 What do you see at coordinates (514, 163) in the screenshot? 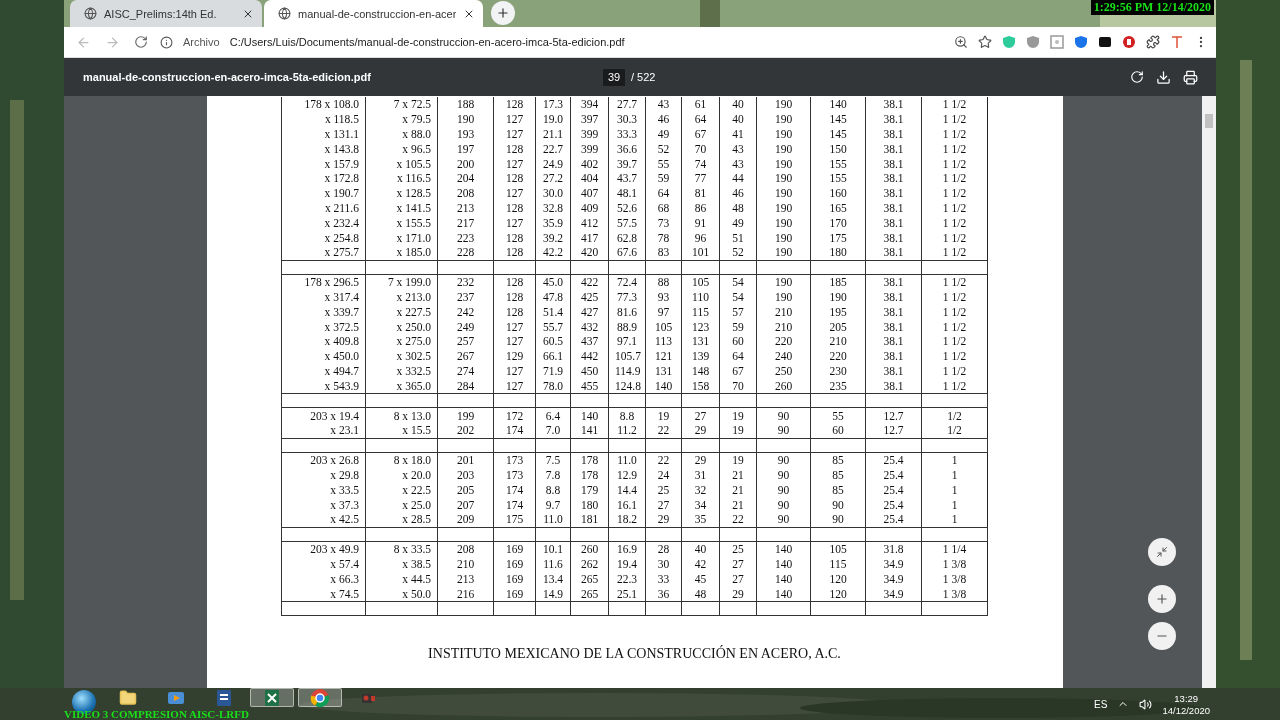
I see `table-cell: 127` at bounding box center [514, 163].